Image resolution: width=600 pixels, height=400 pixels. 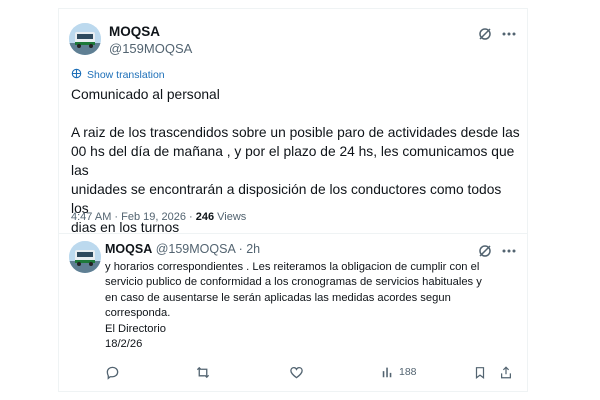 I want to click on views-button: 188, so click(x=399, y=372).